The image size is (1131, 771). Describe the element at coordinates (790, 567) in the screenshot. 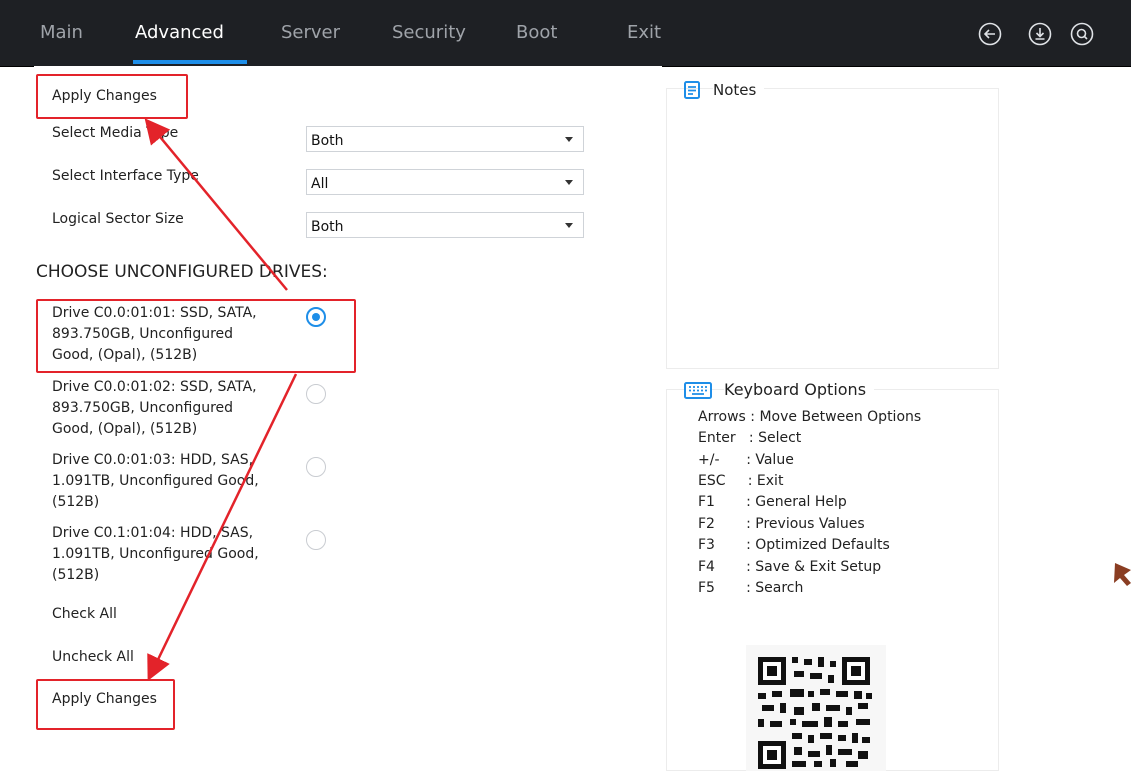

I see `keyboard-row: F4 : Save & Exit Setup` at that location.